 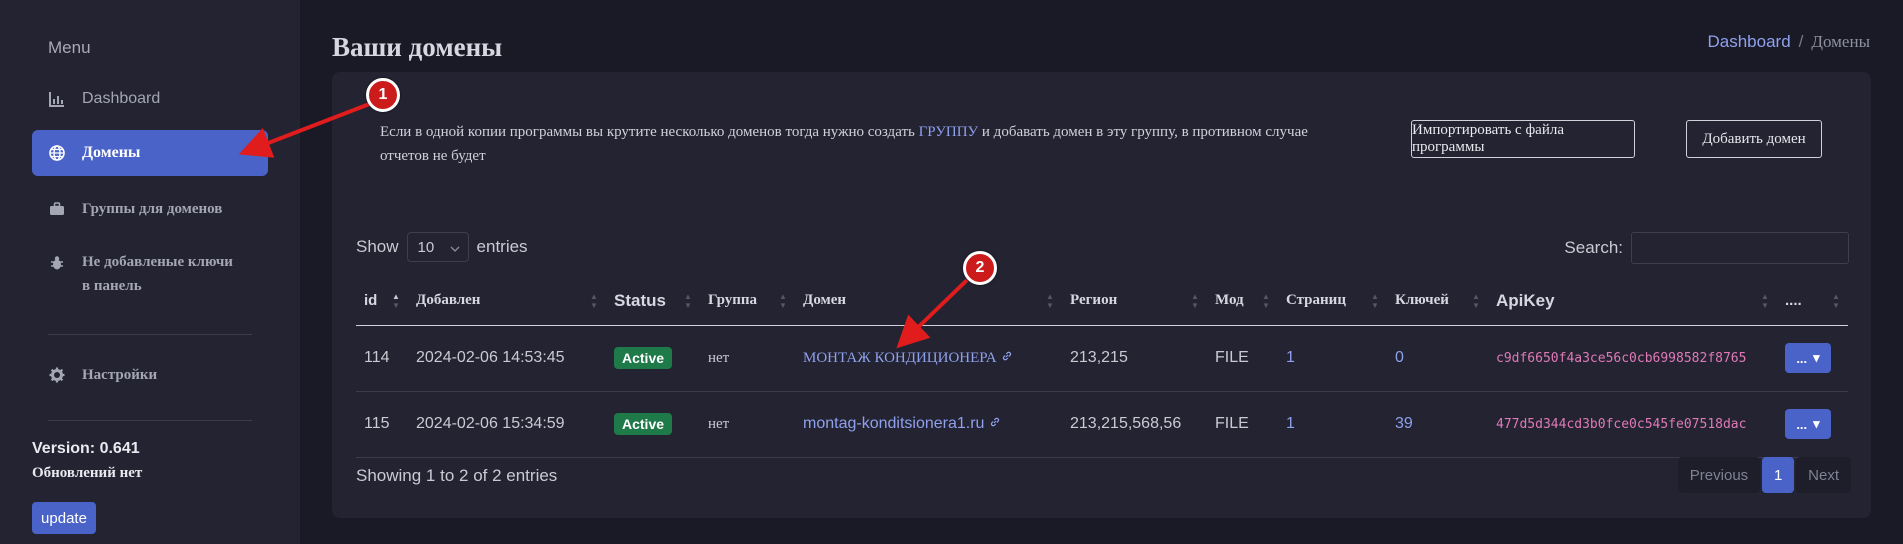 I want to click on cell-keys: 0, so click(x=1437, y=358).